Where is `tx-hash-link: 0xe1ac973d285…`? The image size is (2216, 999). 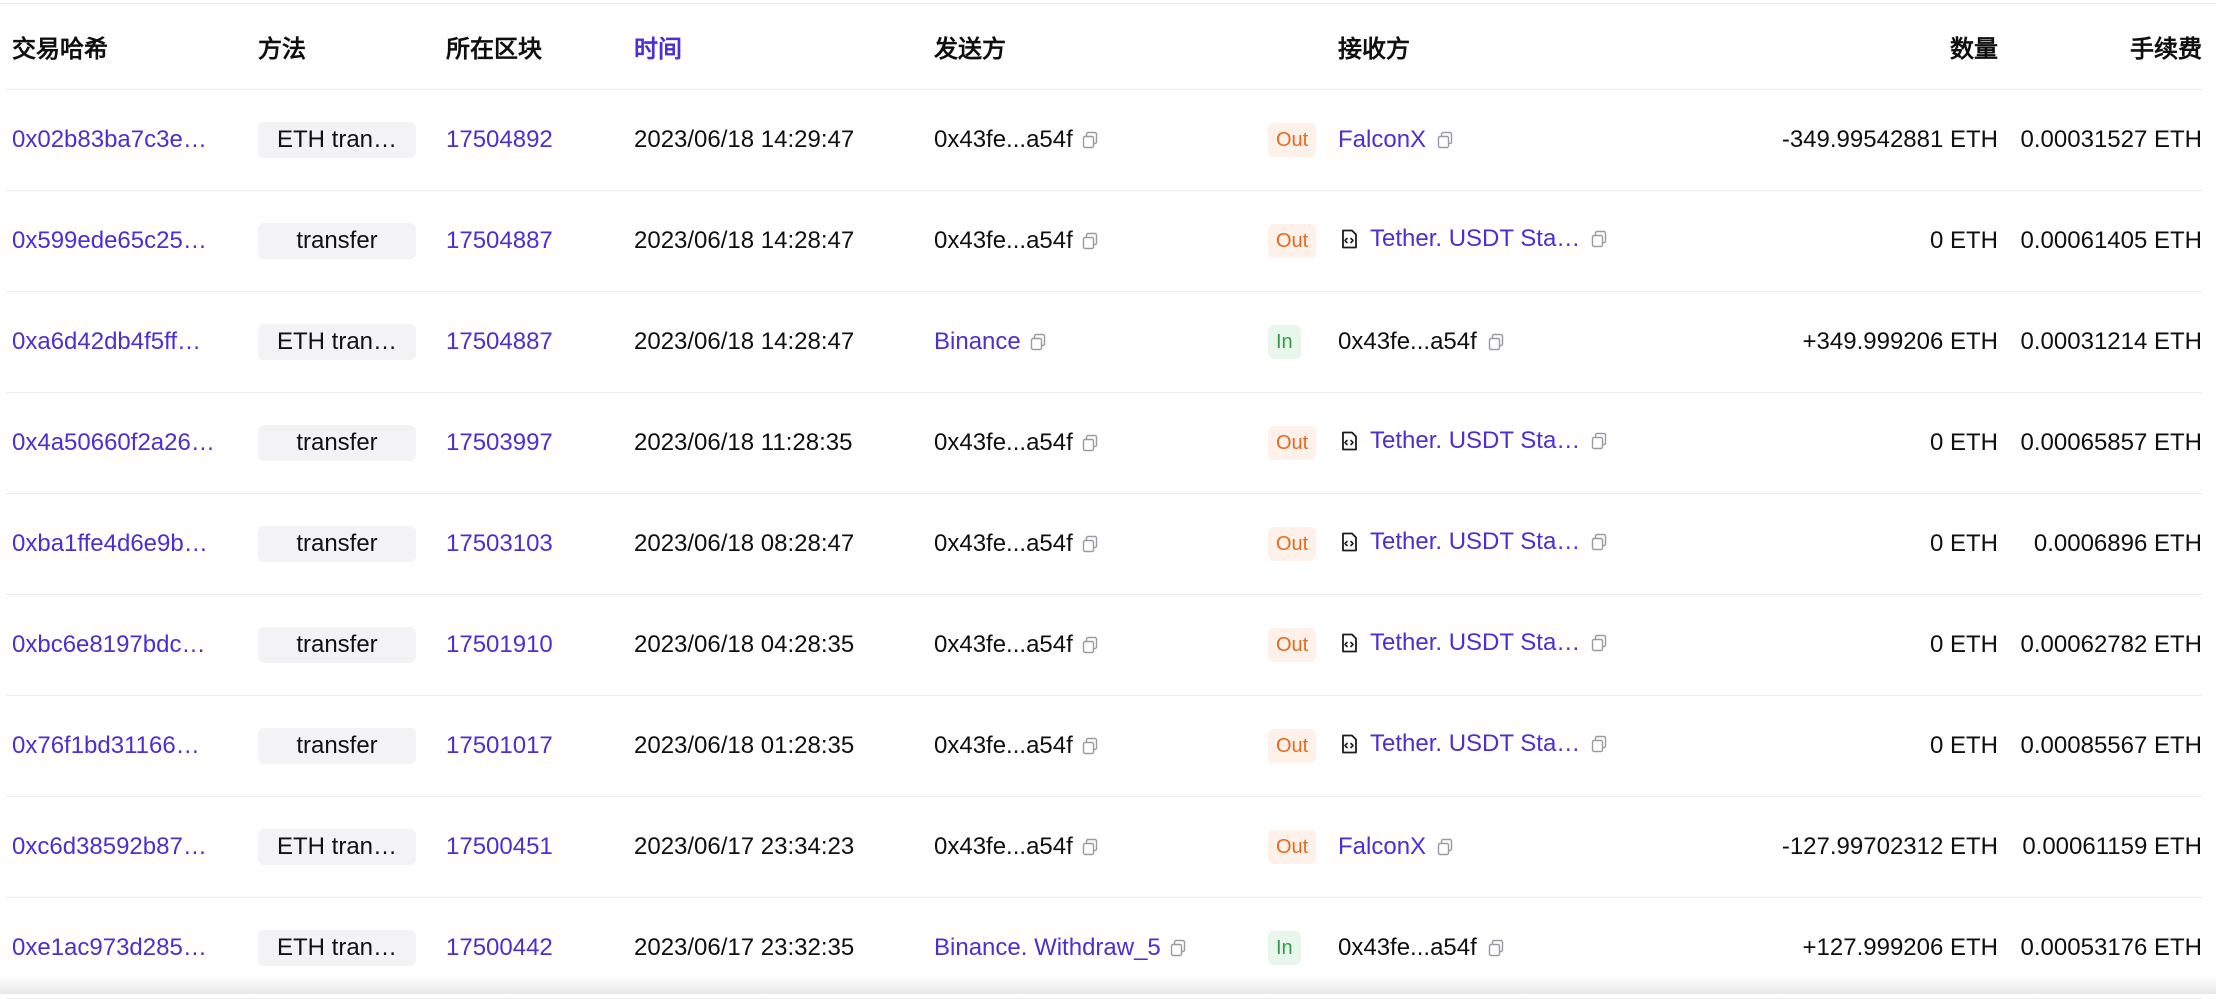
tx-hash-link: 0xe1ac973d285… is located at coordinates (109, 948).